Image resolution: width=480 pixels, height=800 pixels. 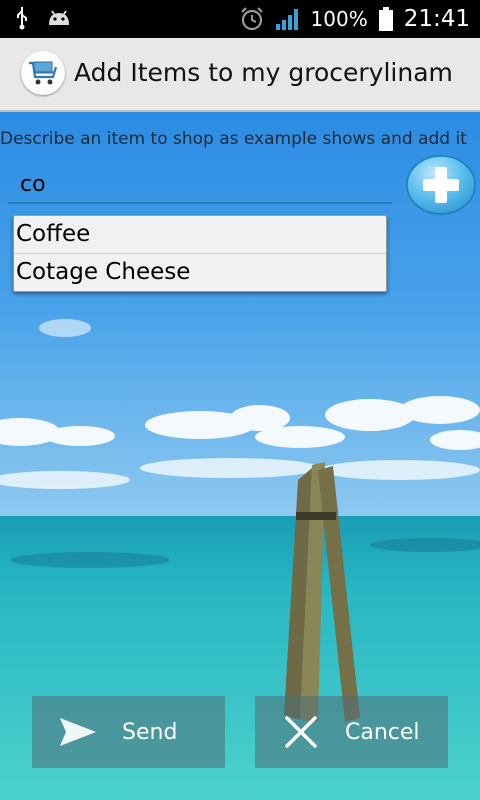 I want to click on android-icon, so click(x=59, y=17).